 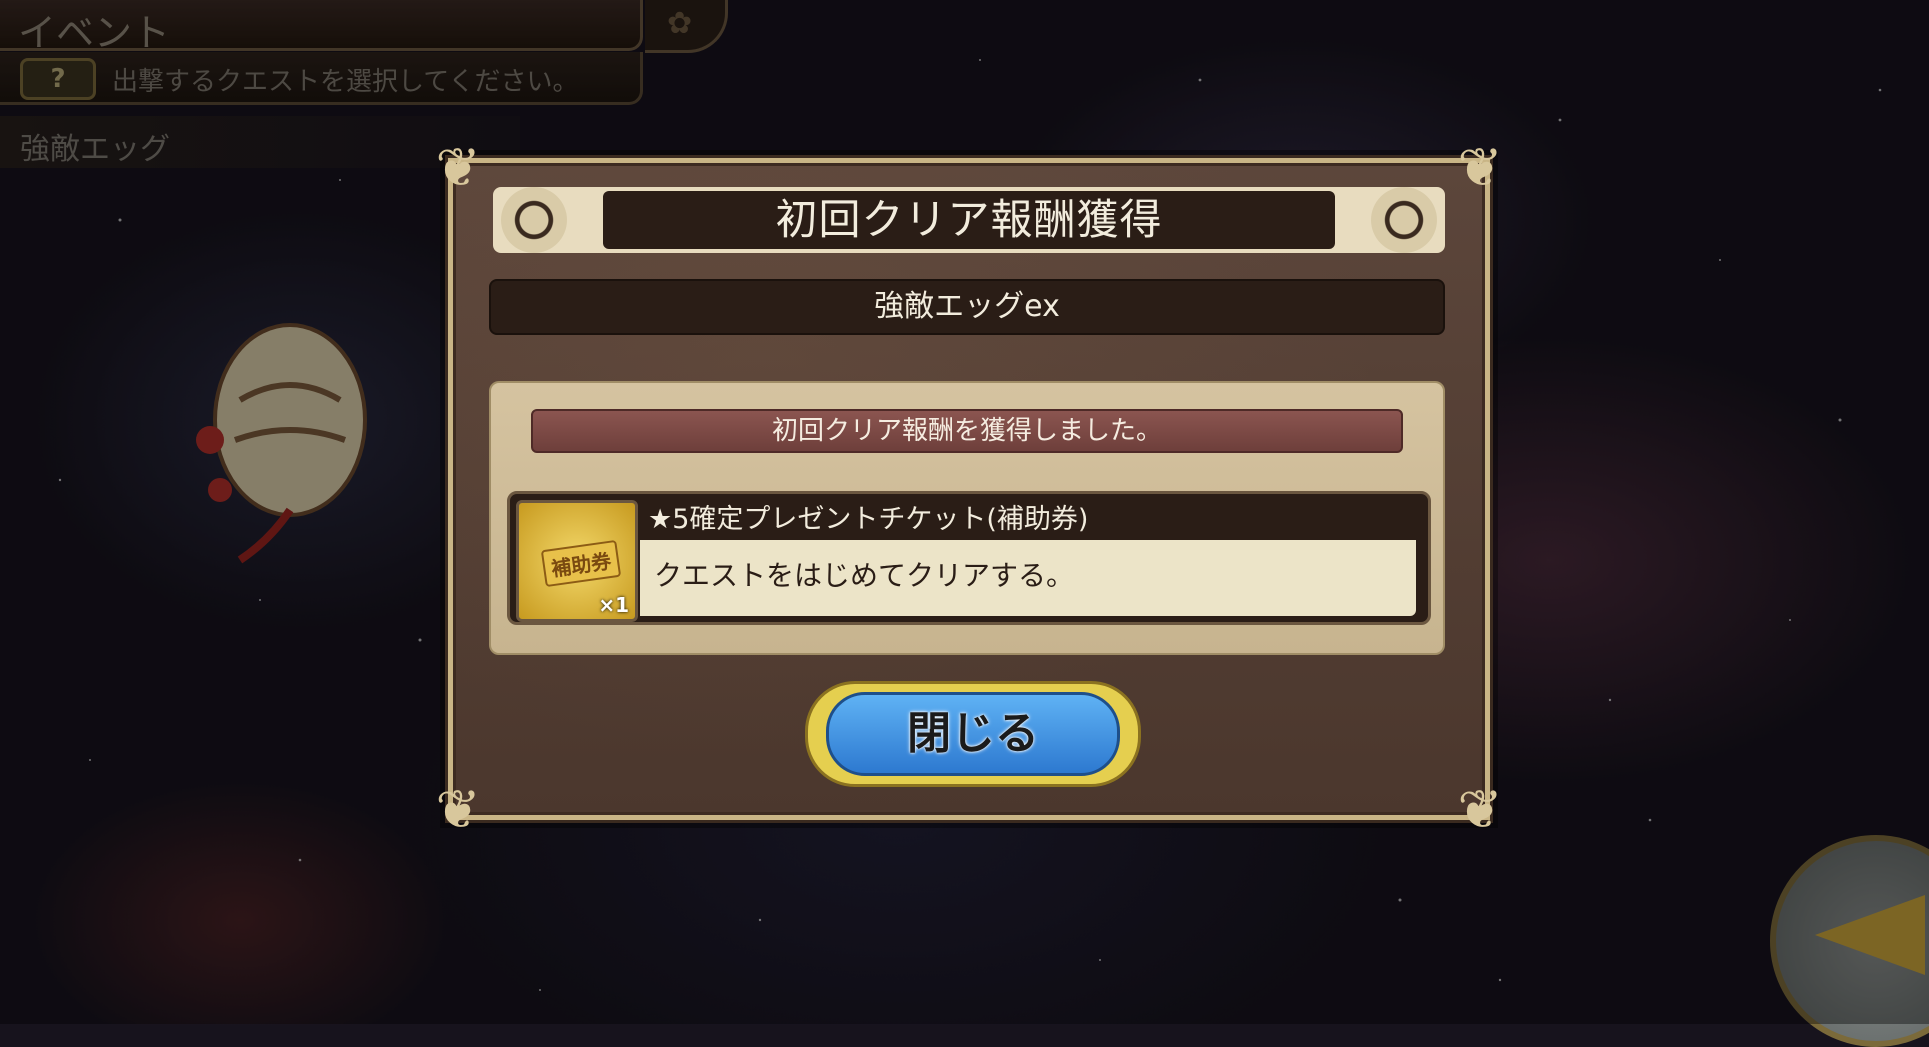 What do you see at coordinates (967, 431) in the screenshot?
I see `reward-notice: 初回クリア報酬を獲得しました。` at bounding box center [967, 431].